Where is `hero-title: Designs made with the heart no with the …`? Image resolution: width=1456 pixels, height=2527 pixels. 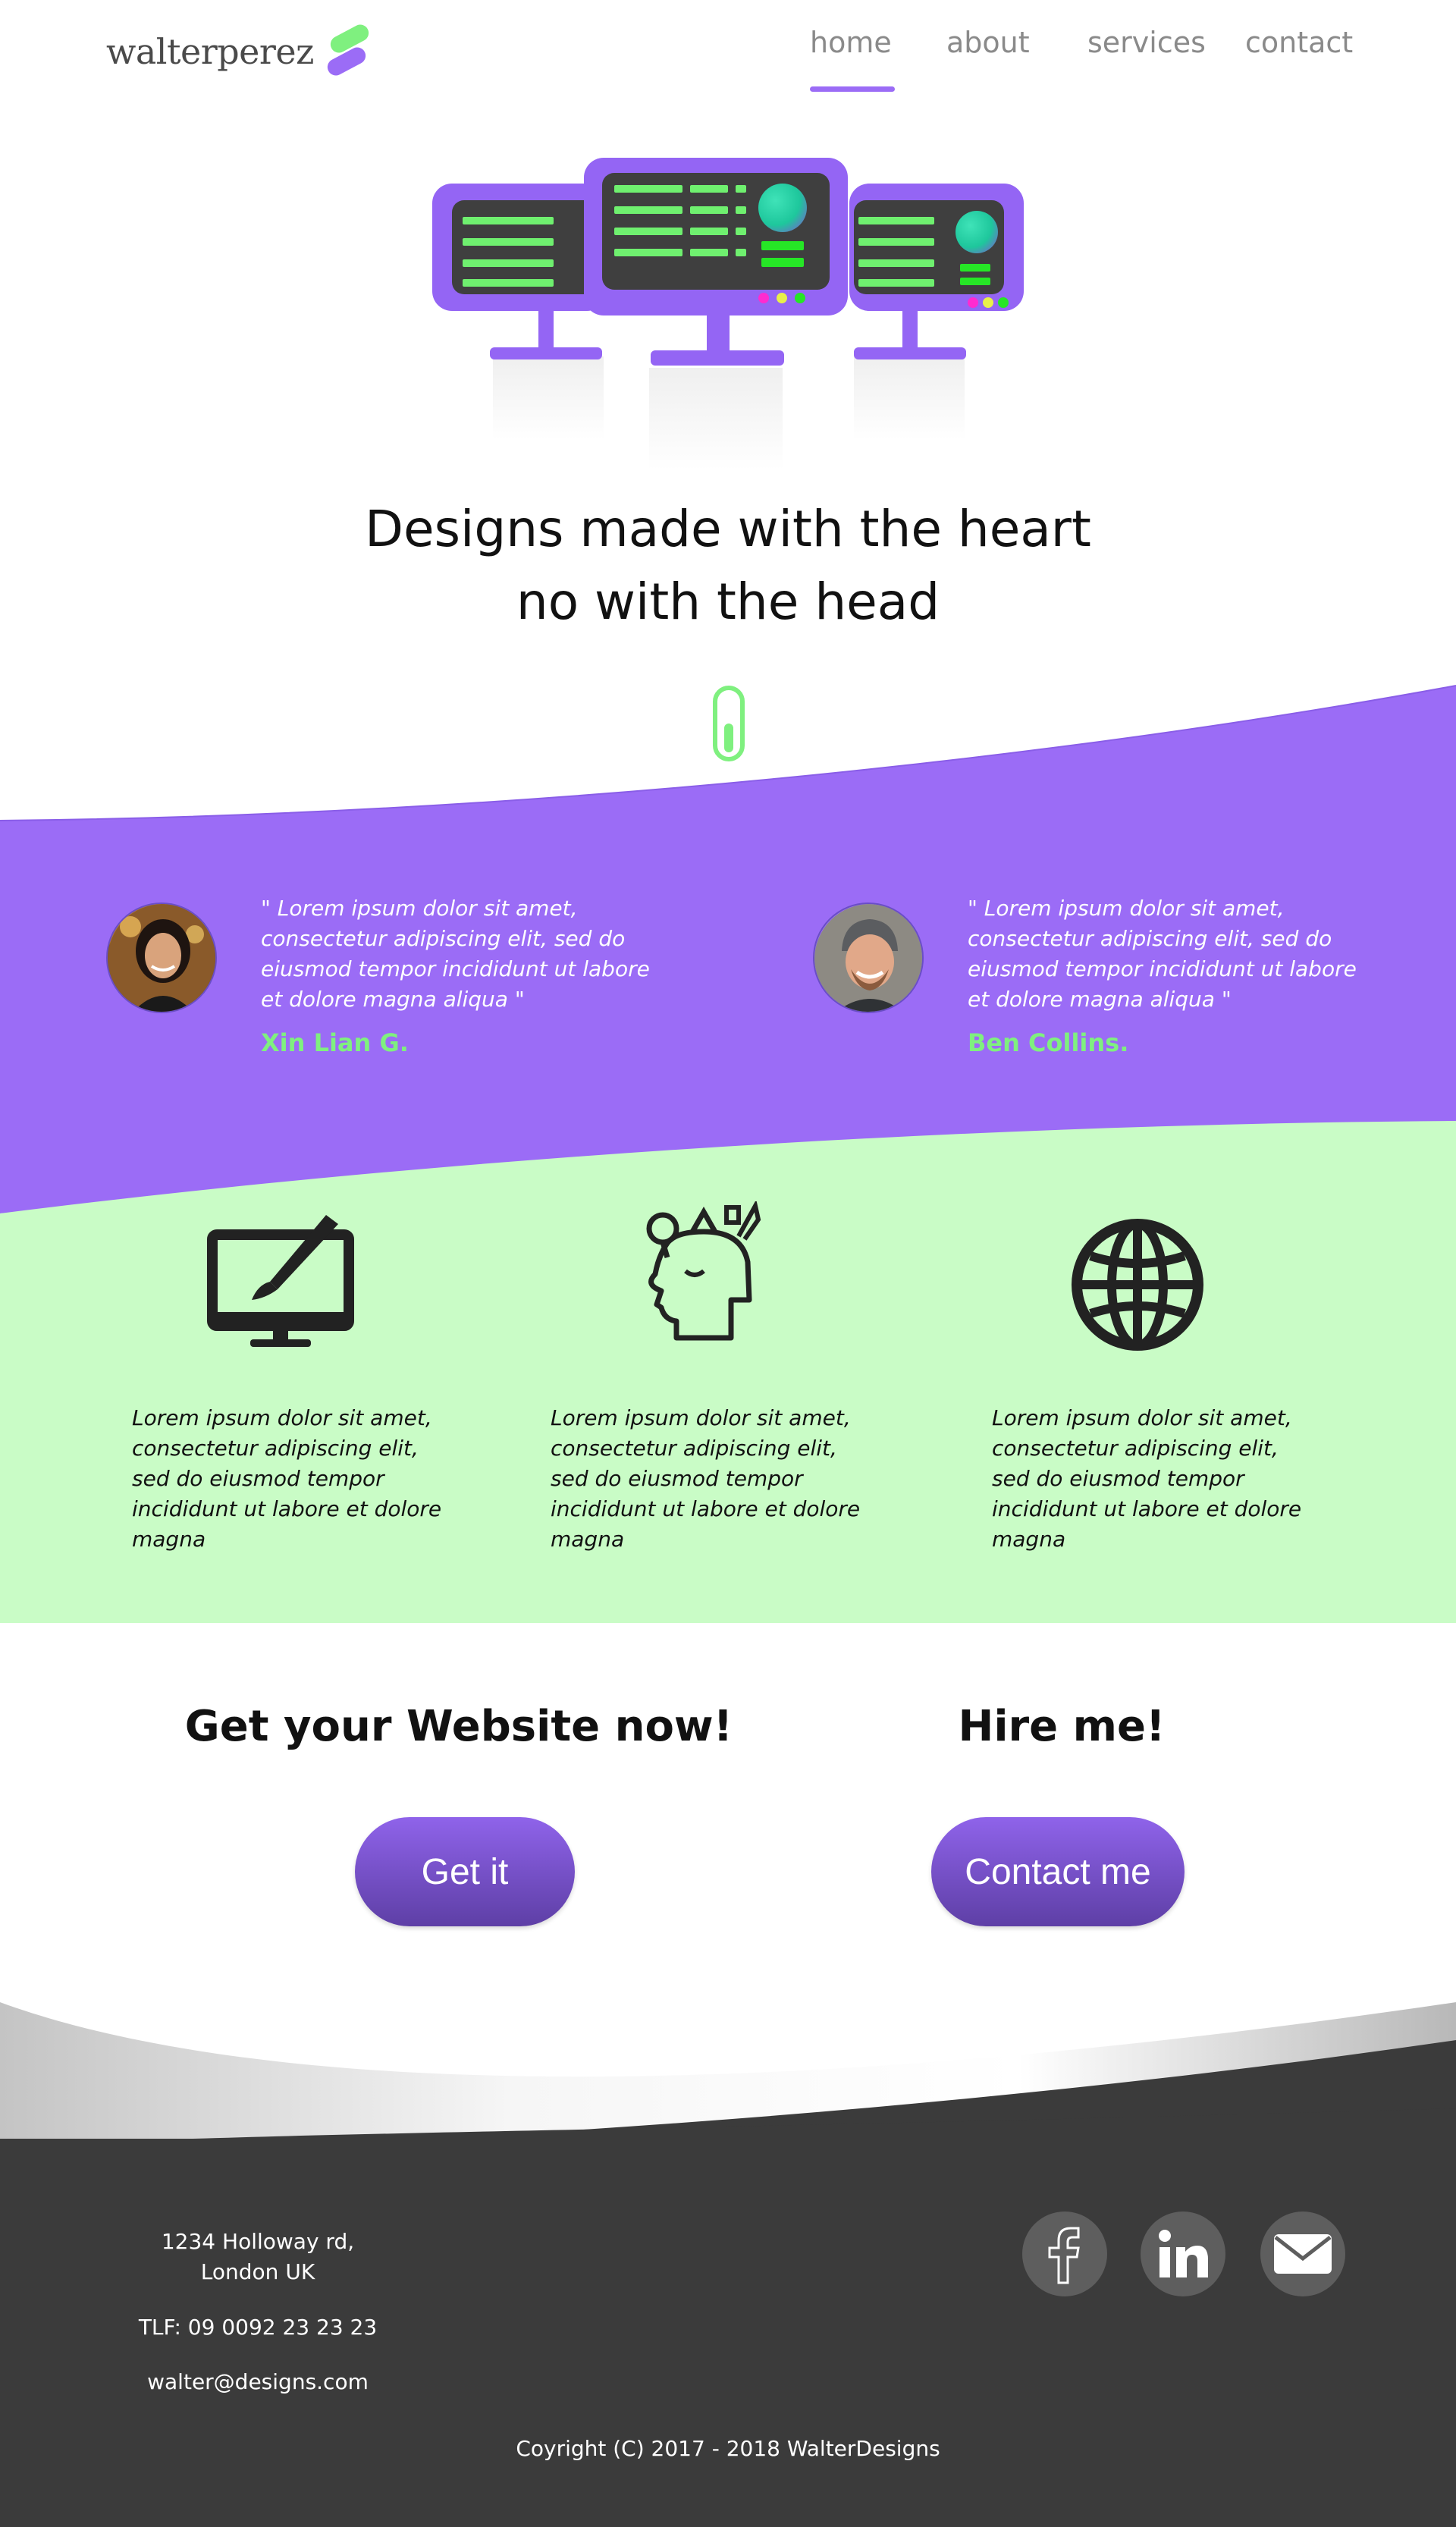 hero-title: Designs made with the heart no with the … is located at coordinates (728, 566).